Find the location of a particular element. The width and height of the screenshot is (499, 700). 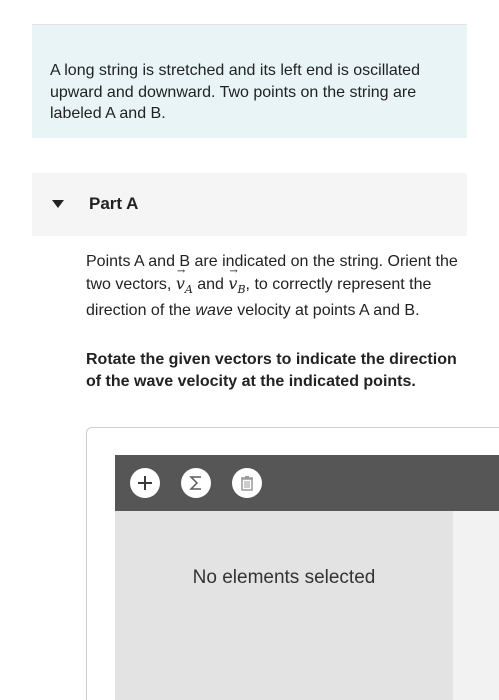

add-icon is located at coordinates (145, 483).